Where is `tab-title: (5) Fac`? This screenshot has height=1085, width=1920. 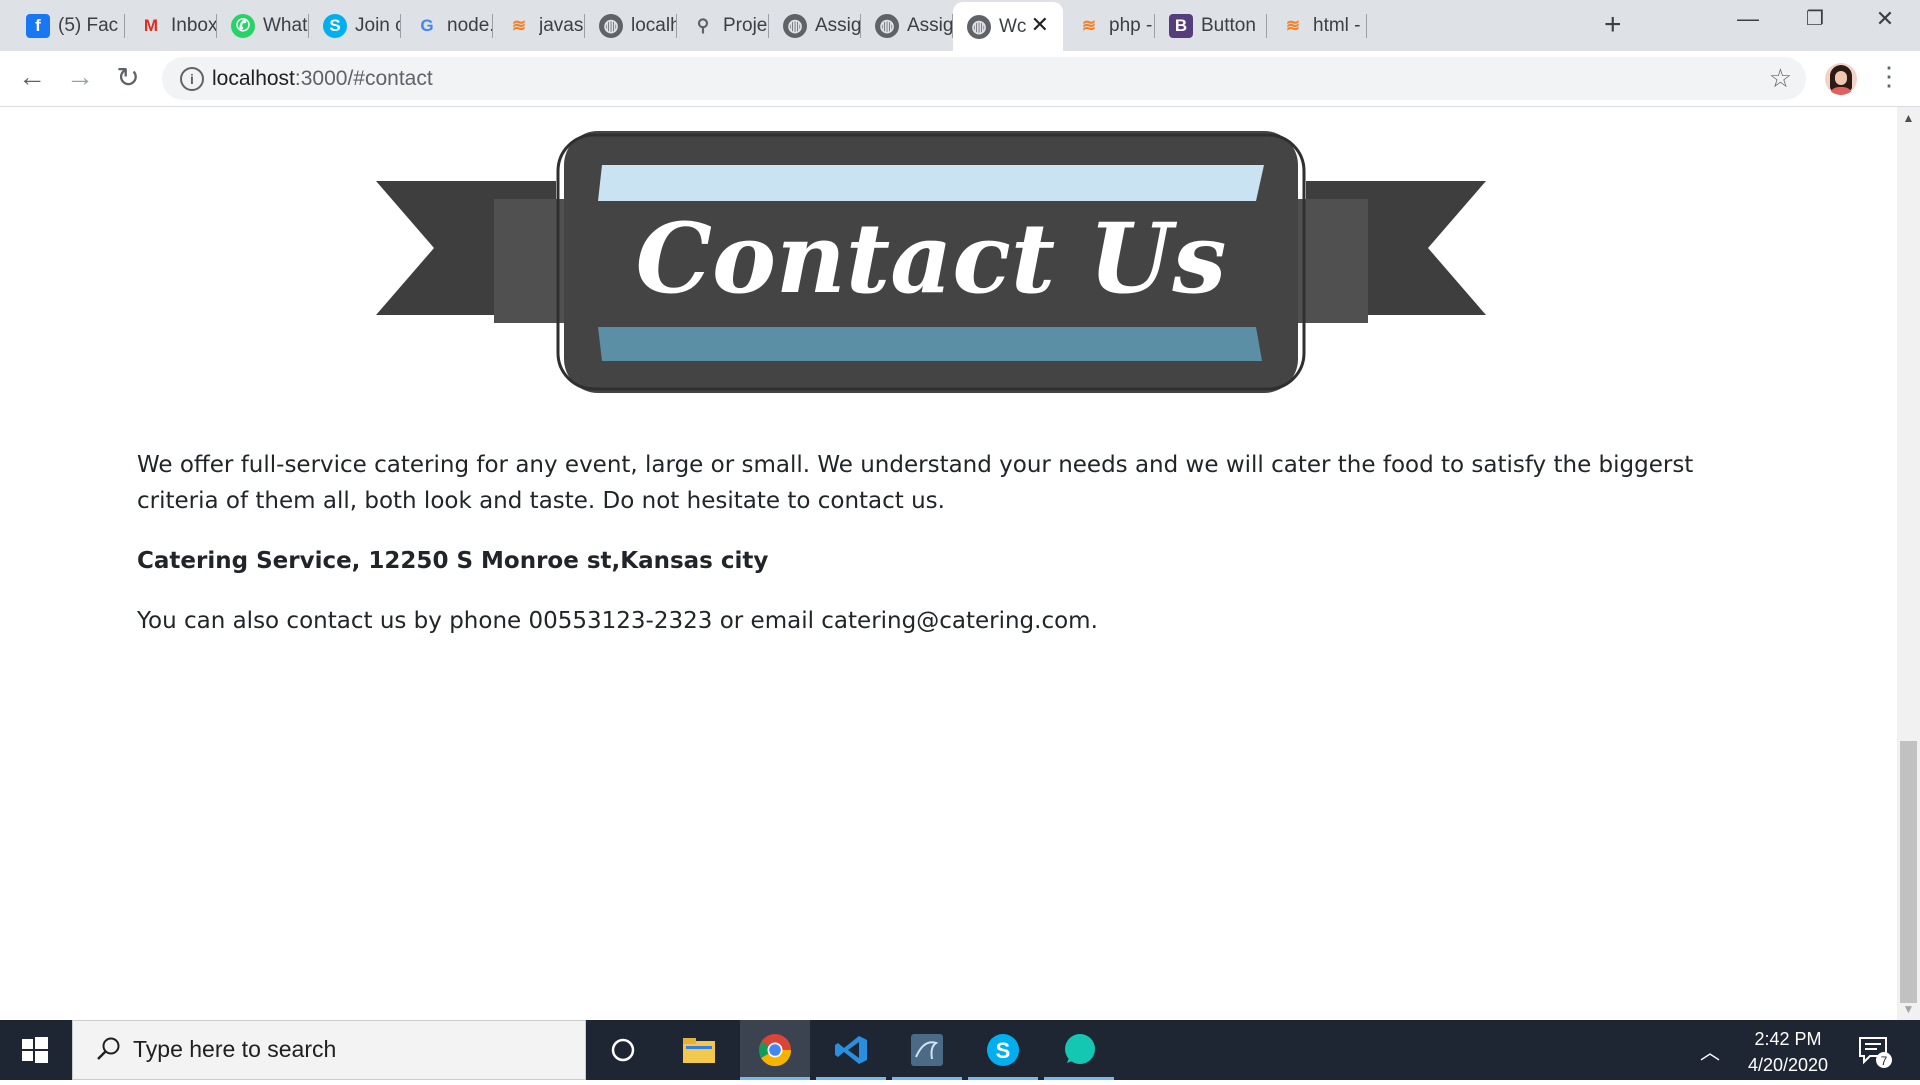
tab-title: (5) Fac is located at coordinates (88, 25).